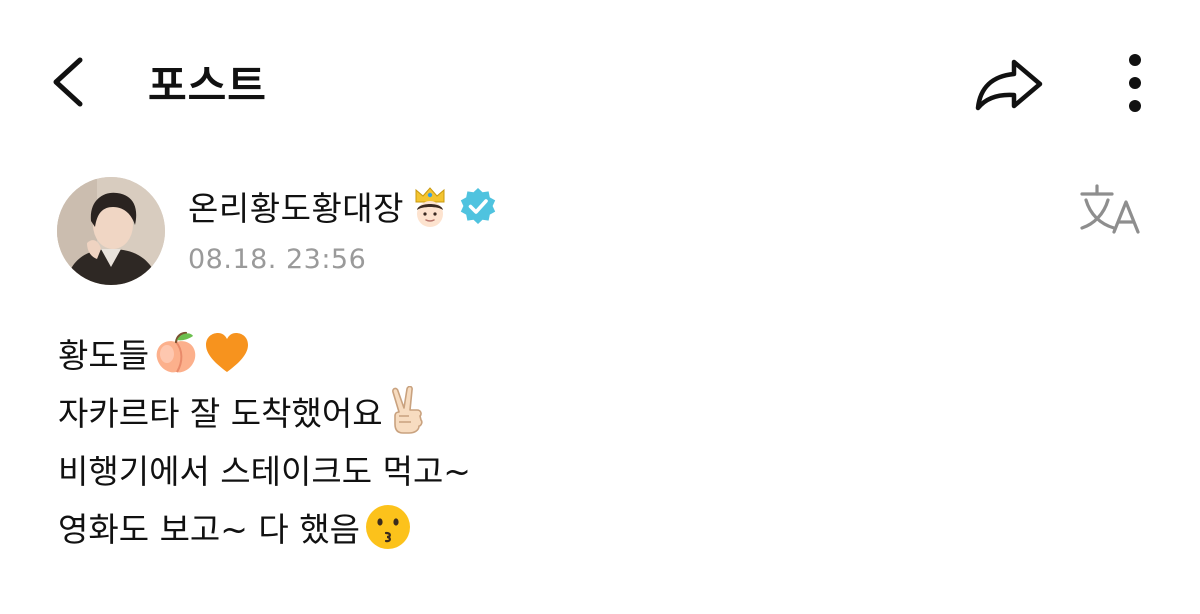  Describe the element at coordinates (598, 527) in the screenshot. I see `post-line-4: 영화도 보고~ 다 했음` at that location.